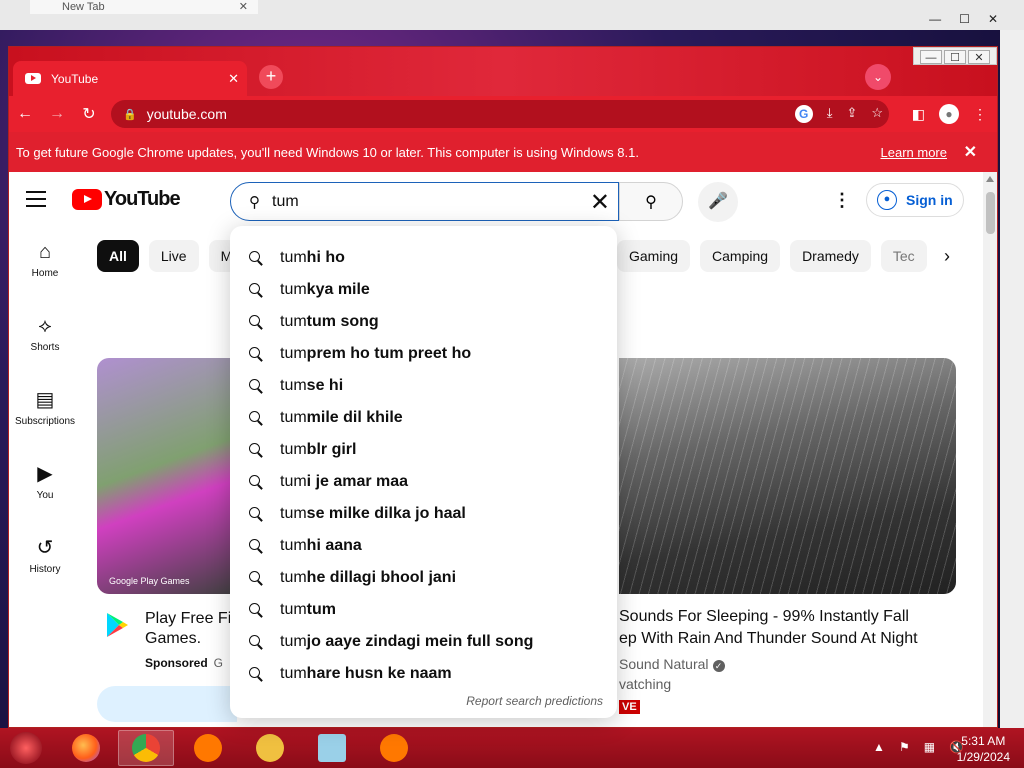  I want to click on page-scrollbar, so click(990, 449).